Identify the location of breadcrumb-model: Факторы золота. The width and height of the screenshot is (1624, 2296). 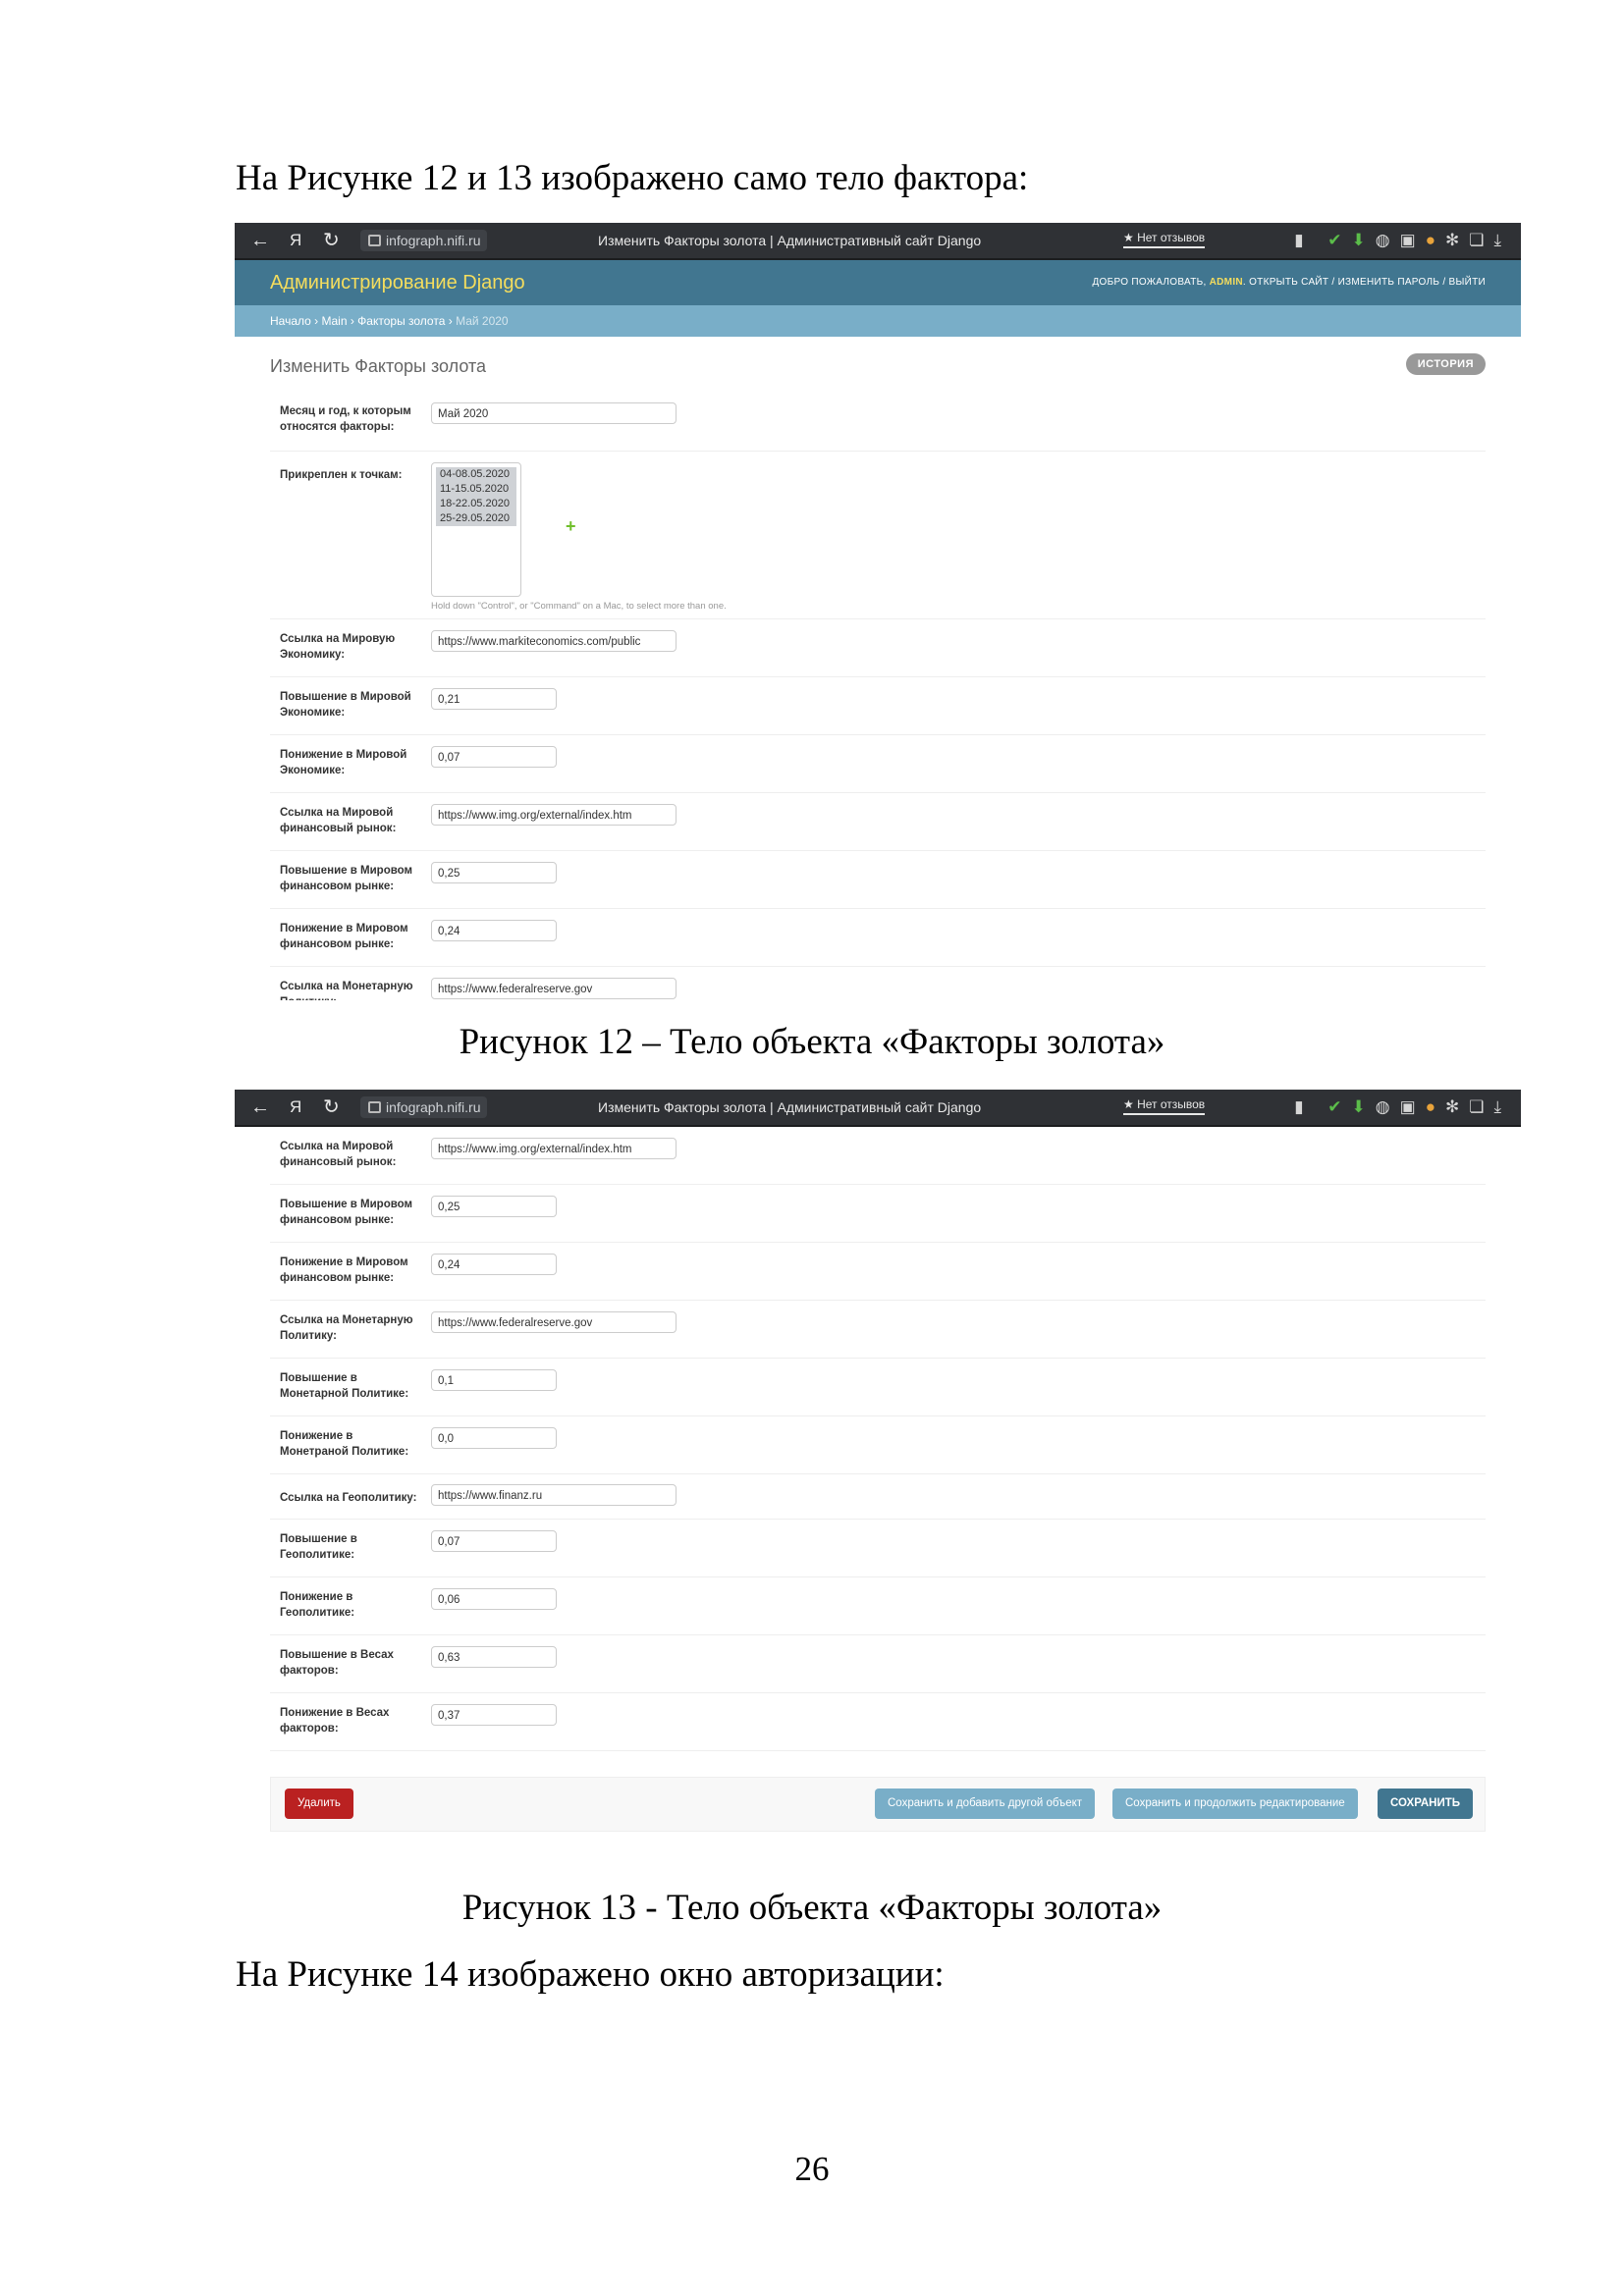
(401, 321).